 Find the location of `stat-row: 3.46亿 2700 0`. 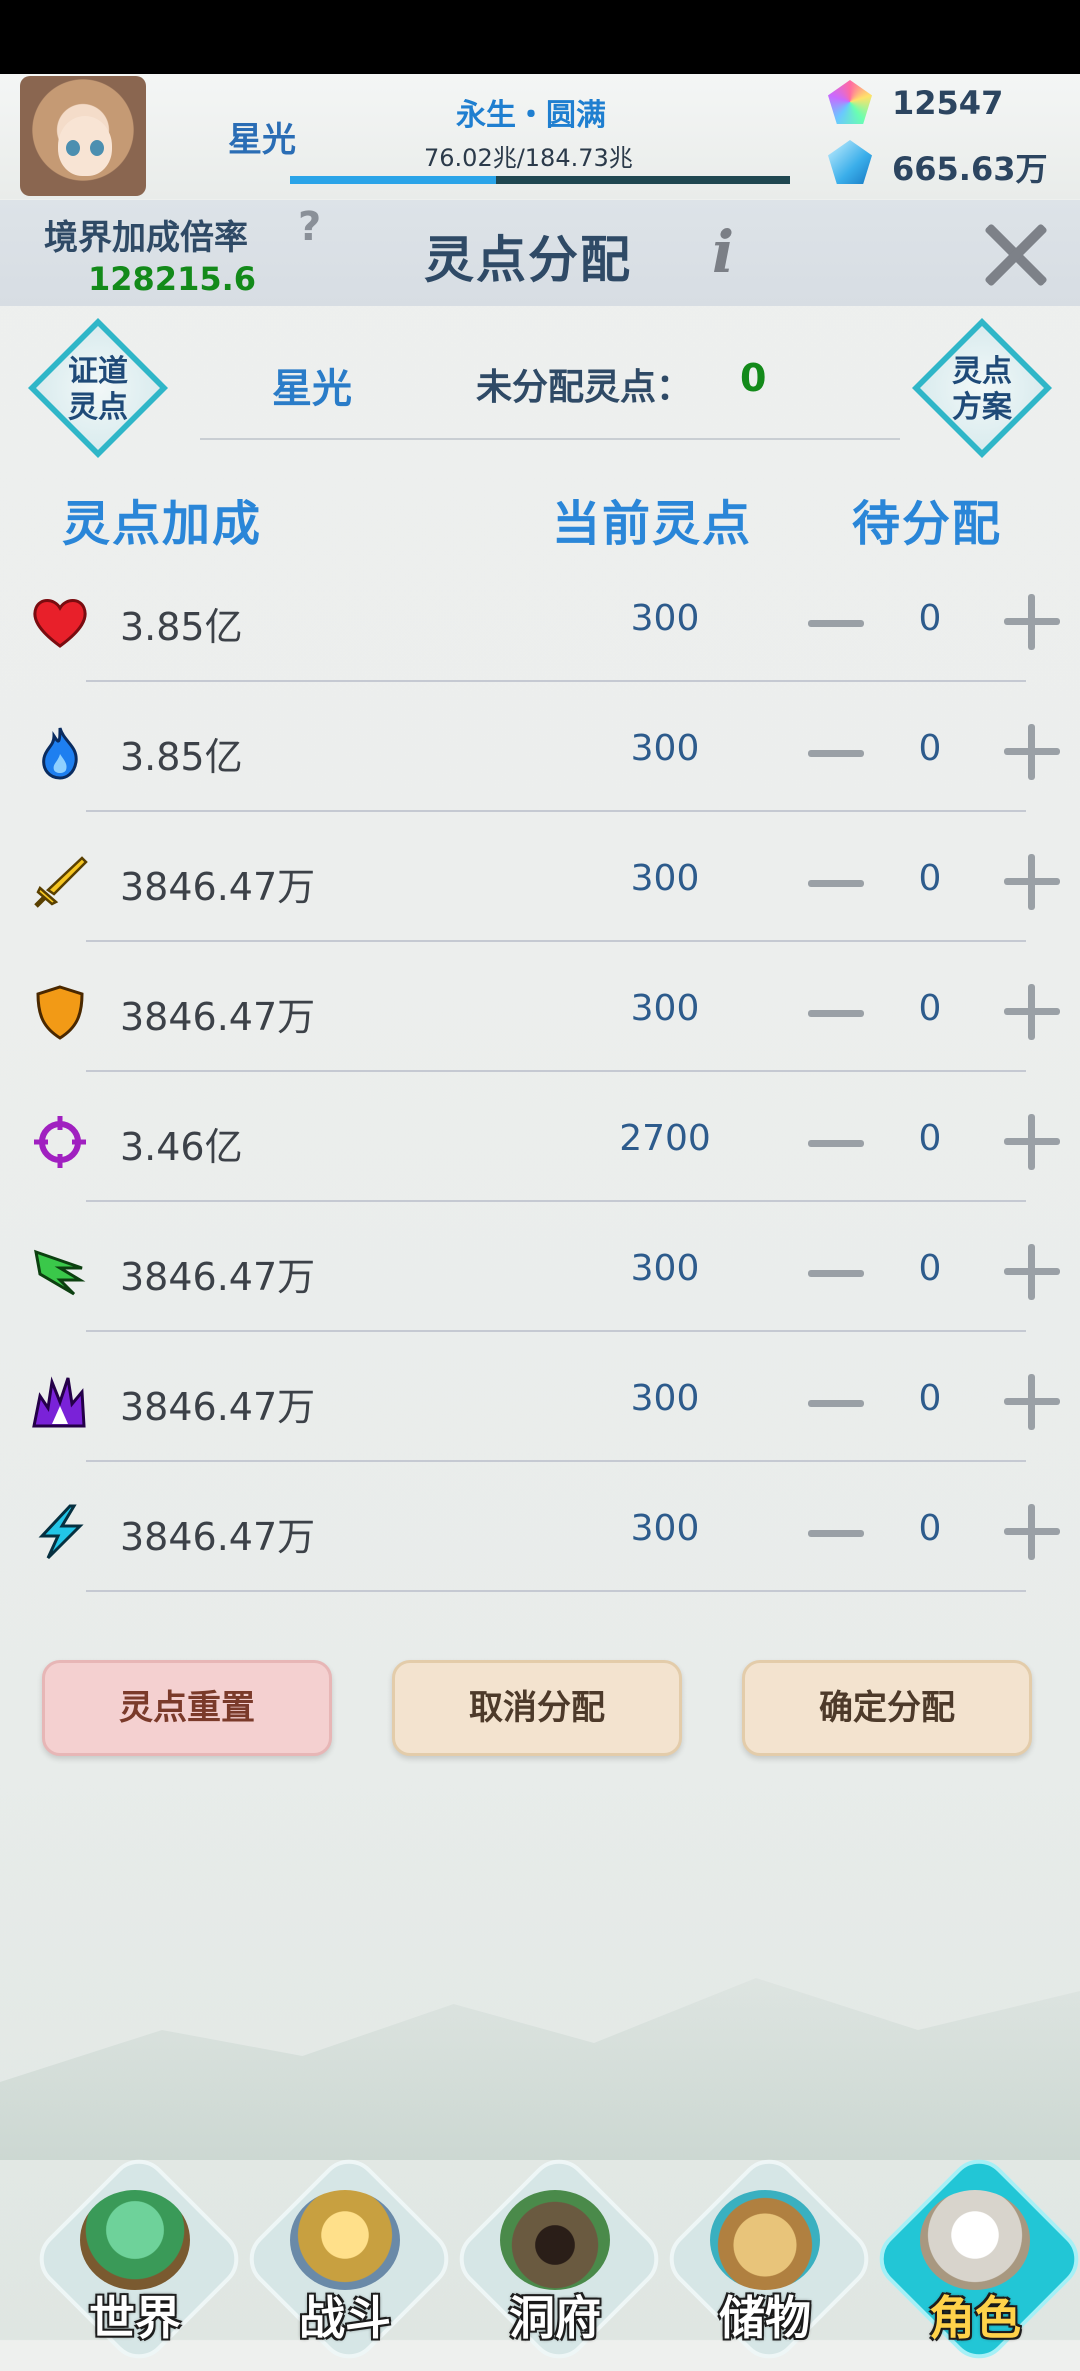

stat-row: 3.46亿 2700 0 is located at coordinates (540, 1137).